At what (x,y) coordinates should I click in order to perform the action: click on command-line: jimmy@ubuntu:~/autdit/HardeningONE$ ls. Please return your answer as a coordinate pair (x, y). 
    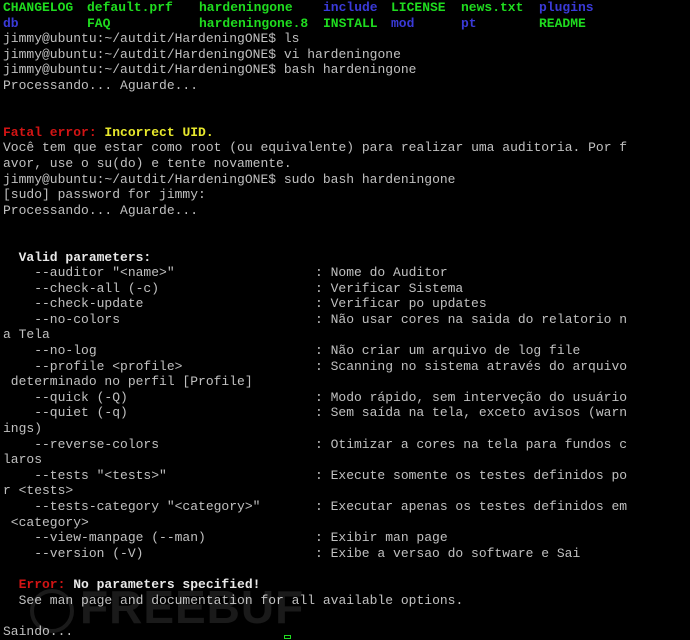
    Looking at the image, I should click on (151, 39).